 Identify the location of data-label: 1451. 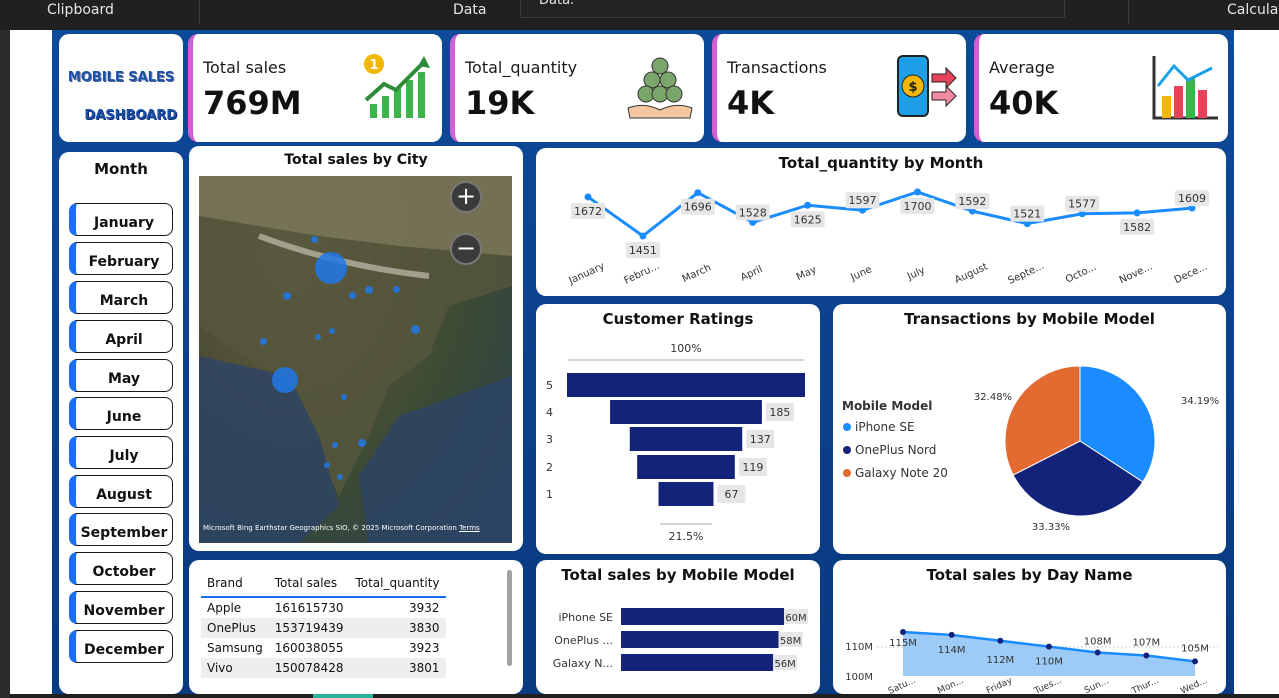
(643, 250).